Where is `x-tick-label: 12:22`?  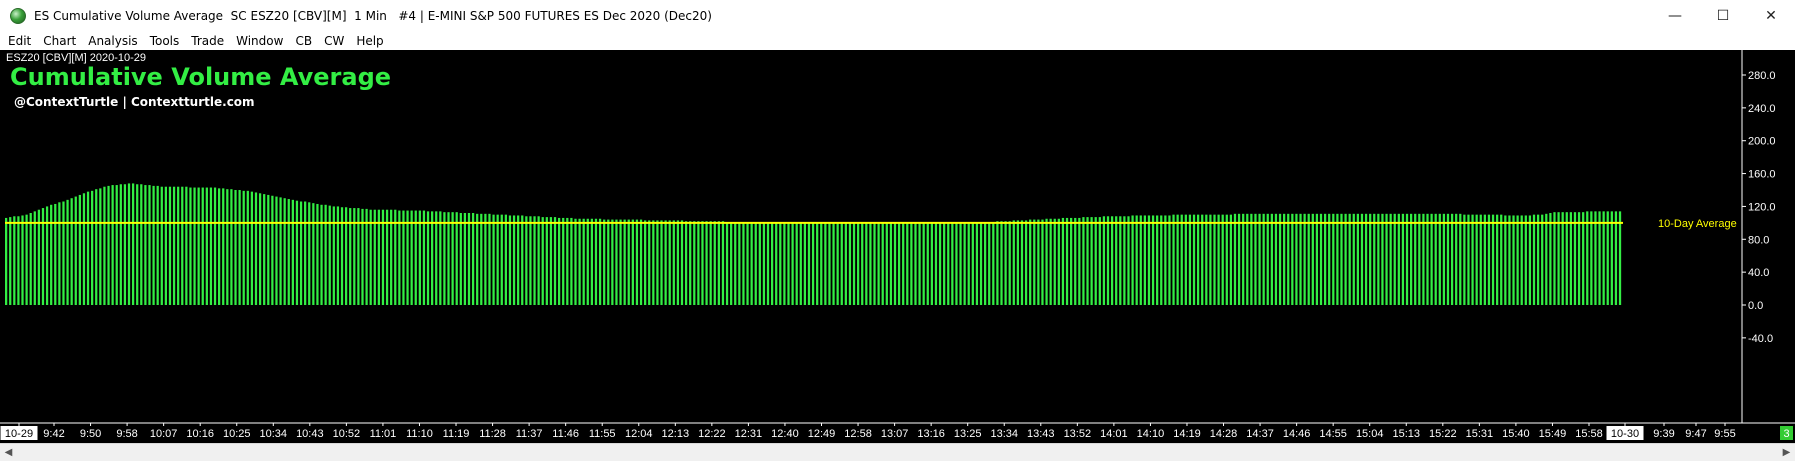
x-tick-label: 12:22 is located at coordinates (712, 434).